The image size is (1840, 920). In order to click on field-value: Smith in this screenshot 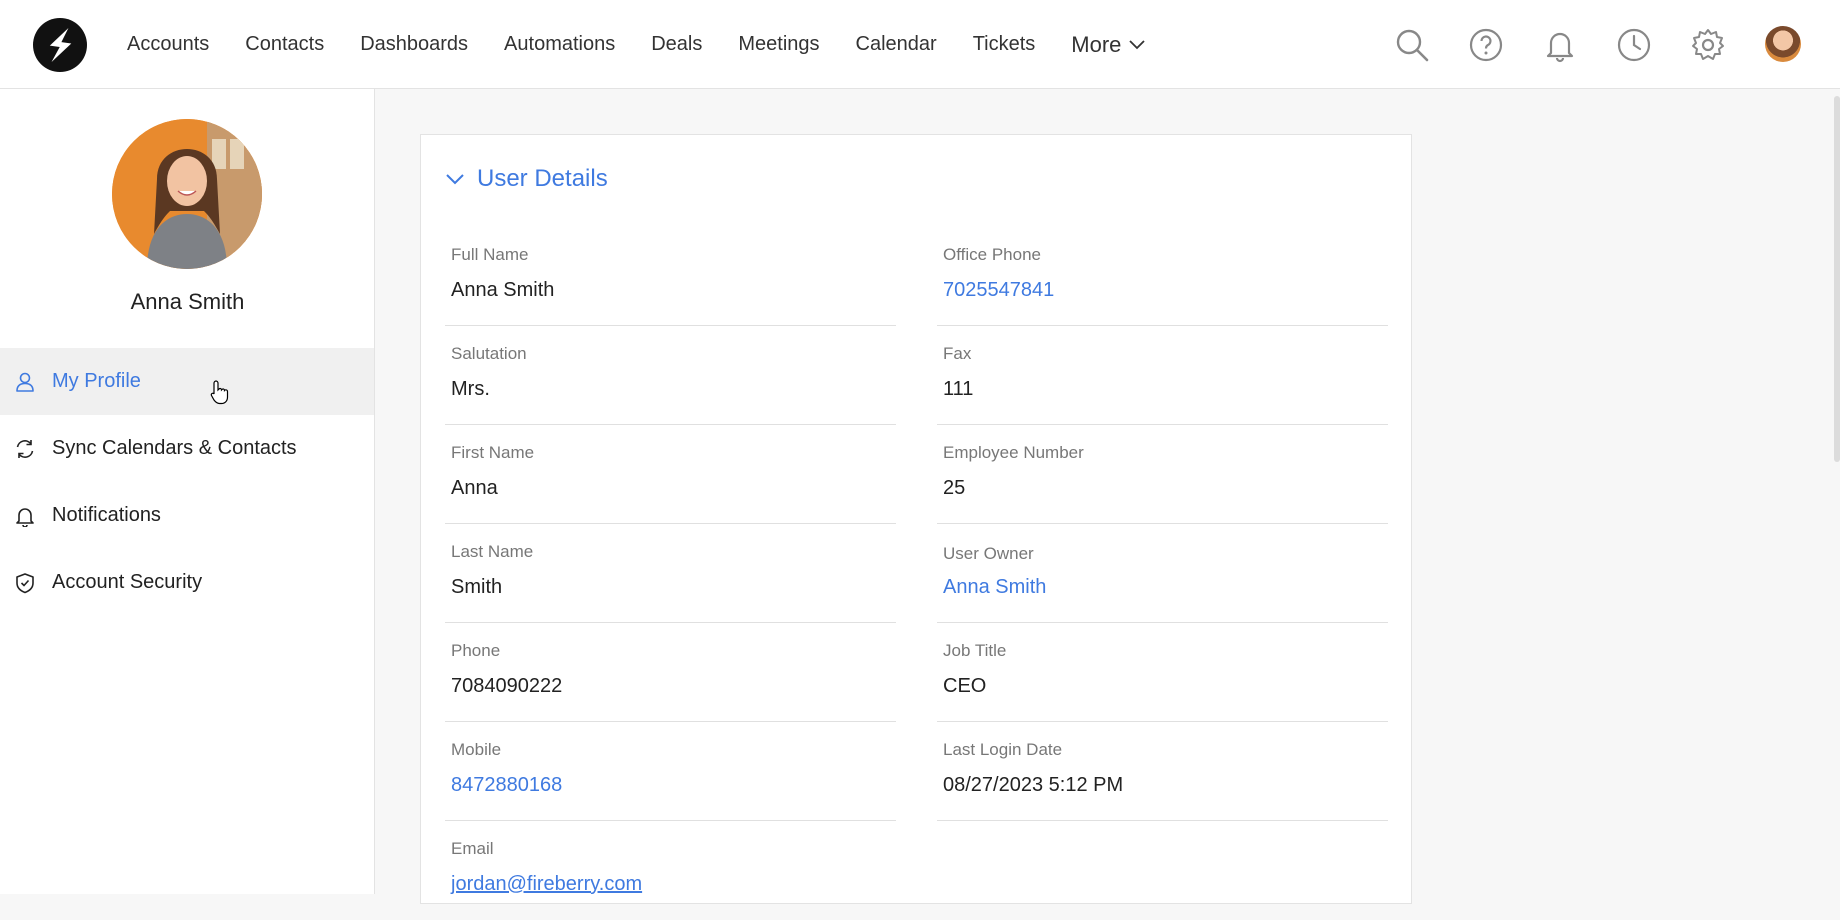, I will do `click(477, 587)`.